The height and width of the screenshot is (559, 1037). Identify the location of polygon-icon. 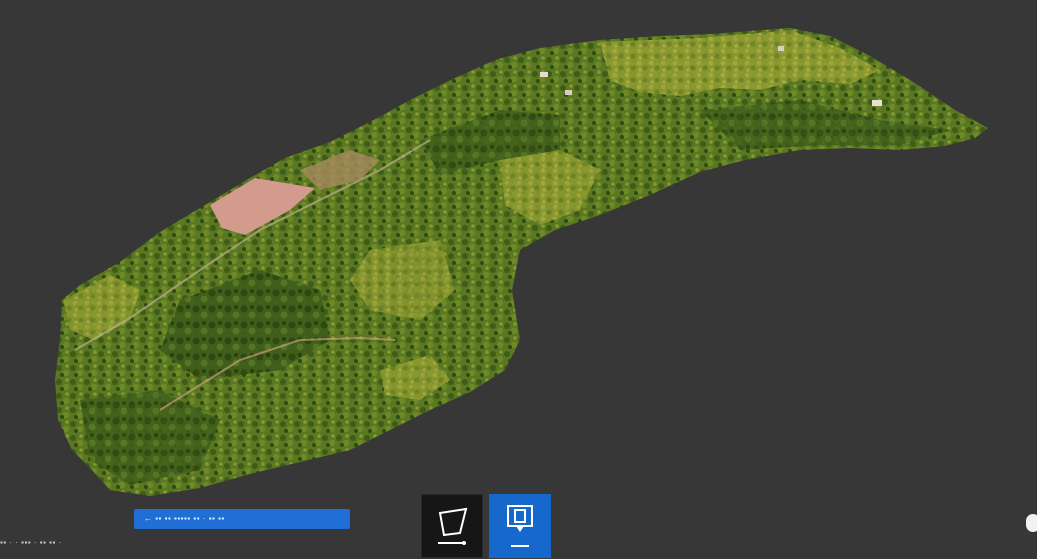
(453, 526).